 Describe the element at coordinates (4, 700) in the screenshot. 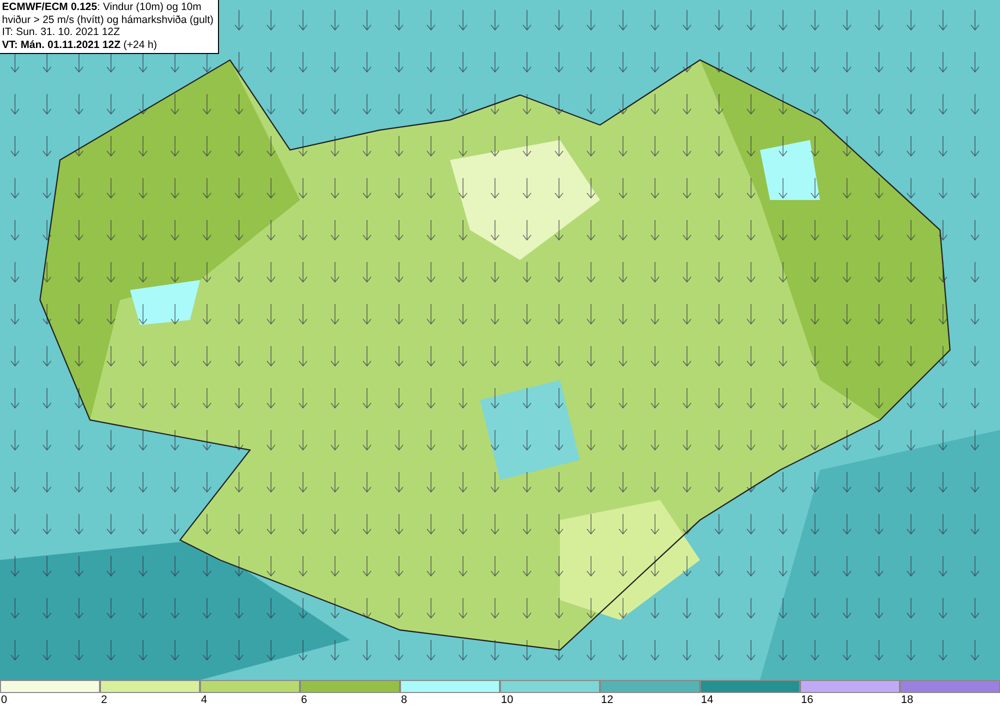

I see `legend-label: 0` at that location.